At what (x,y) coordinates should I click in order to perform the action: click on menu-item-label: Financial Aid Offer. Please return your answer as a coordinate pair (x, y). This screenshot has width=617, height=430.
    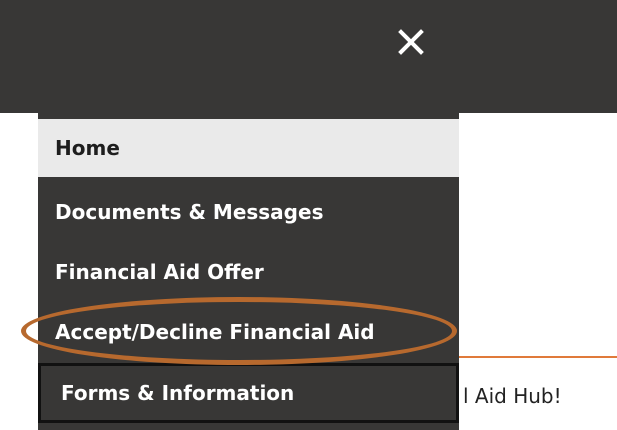
    Looking at the image, I should click on (159, 272).